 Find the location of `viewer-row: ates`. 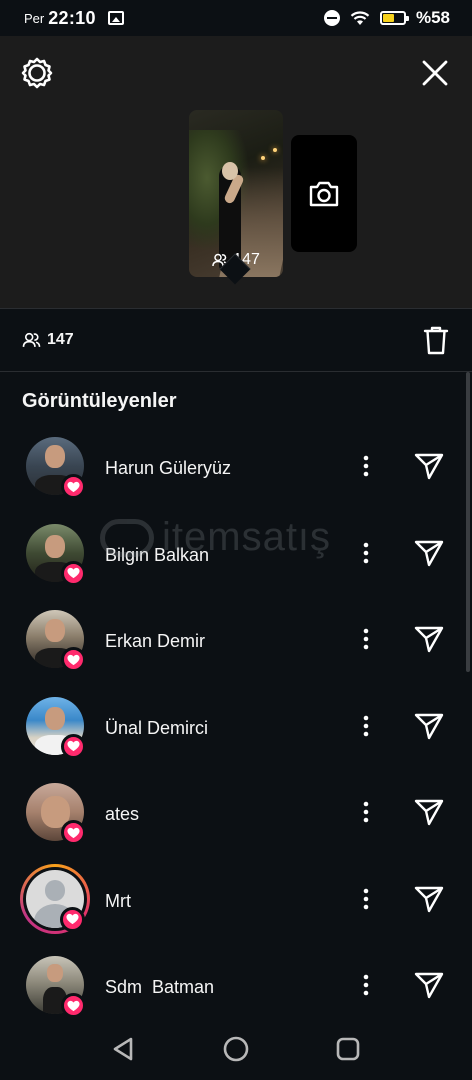

viewer-row: ates is located at coordinates (236, 819).